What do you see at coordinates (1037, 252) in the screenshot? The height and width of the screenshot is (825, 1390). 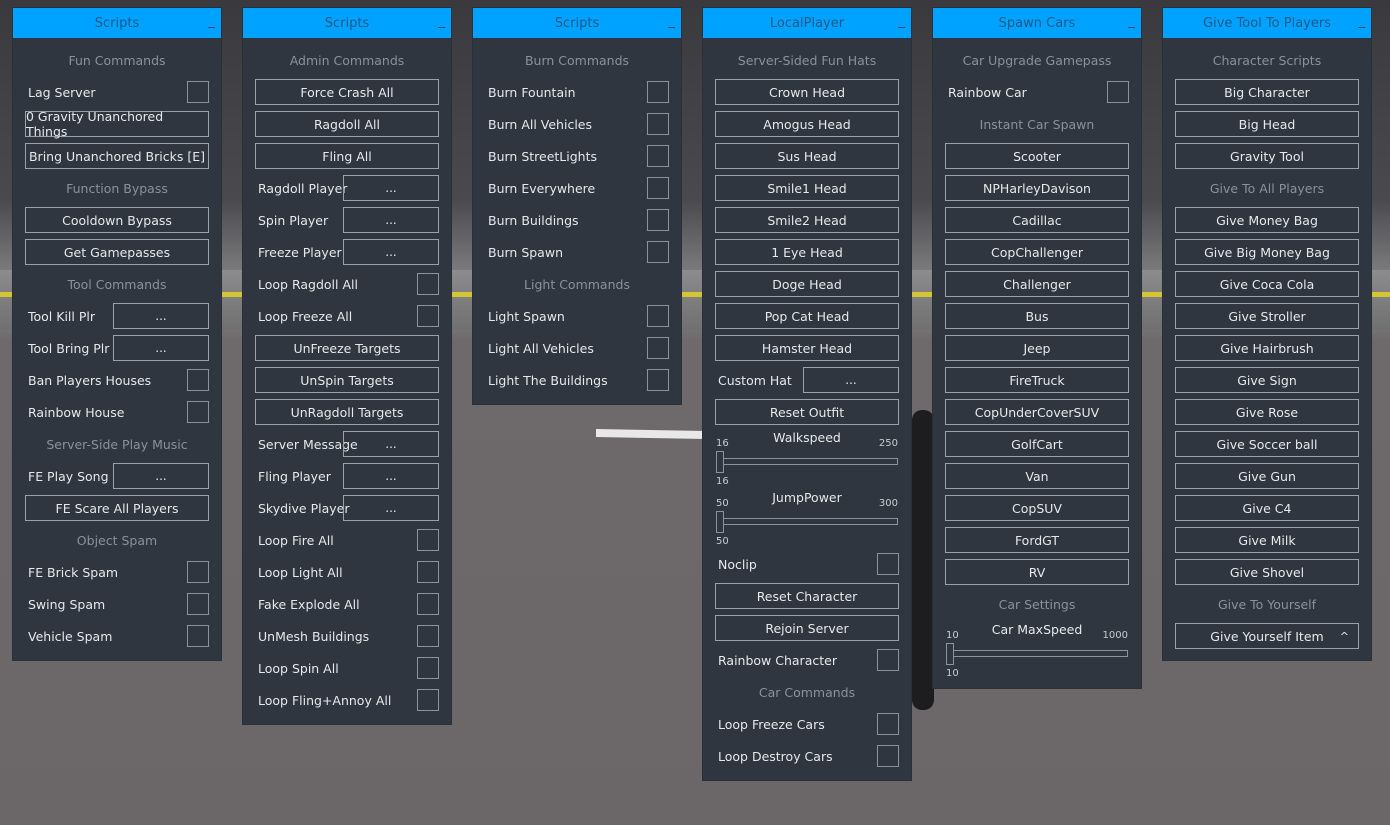 I see `copchallenger-button: CopChallenger` at bounding box center [1037, 252].